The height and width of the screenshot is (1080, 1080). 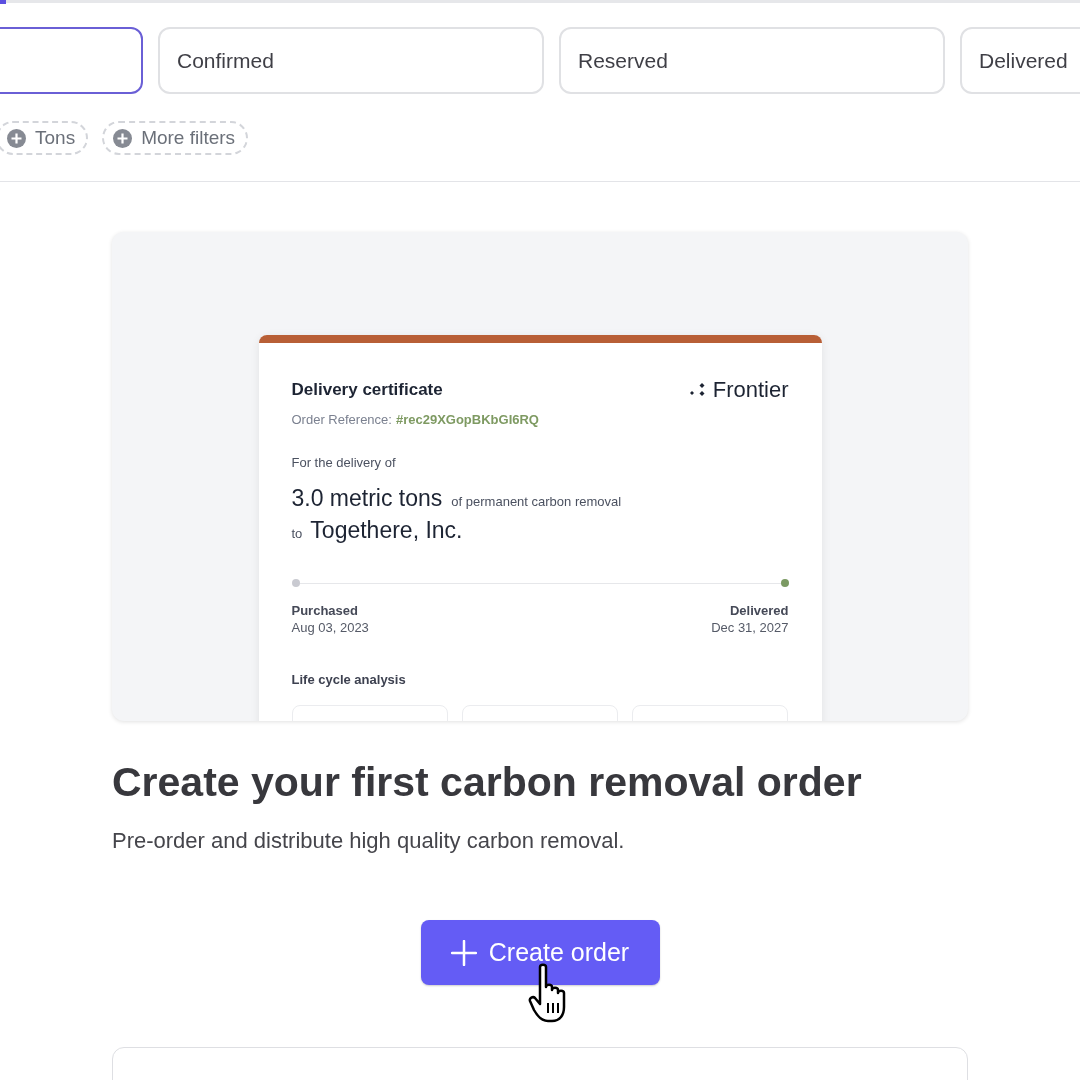 What do you see at coordinates (752, 60) in the screenshot?
I see `status-tab: Reserved` at bounding box center [752, 60].